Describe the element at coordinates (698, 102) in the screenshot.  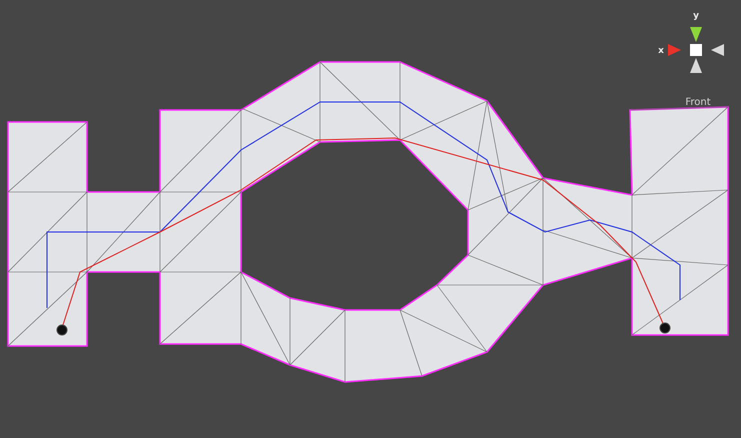
I see `view-label: Front` at that location.